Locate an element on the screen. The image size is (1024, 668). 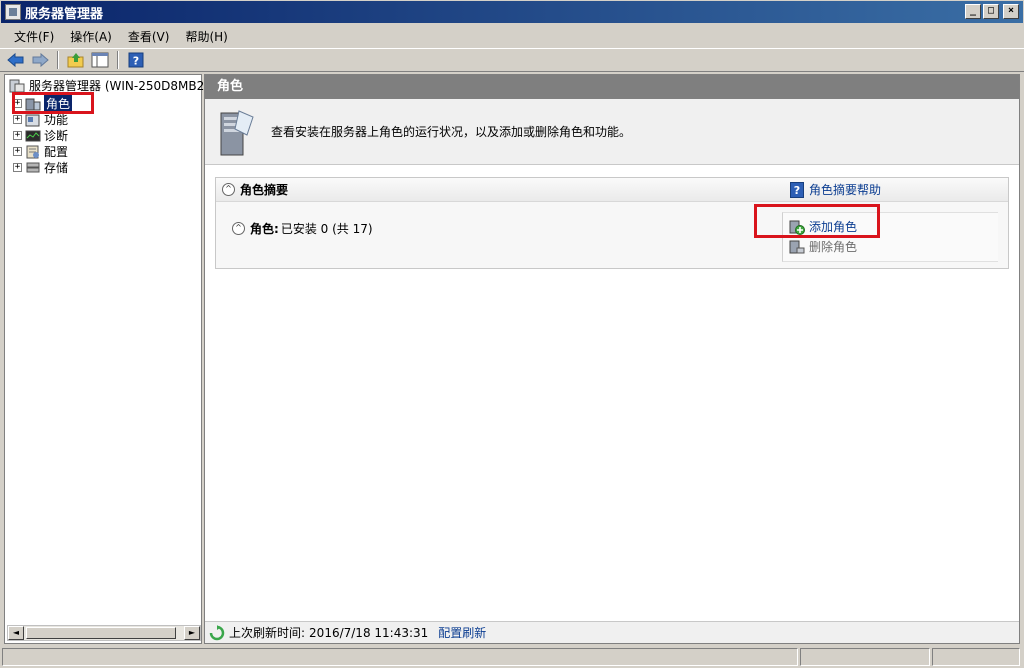
tree-root-label: 服务器管理器 (WIN-250D8MB2MO is located at coordinates (127, 86).